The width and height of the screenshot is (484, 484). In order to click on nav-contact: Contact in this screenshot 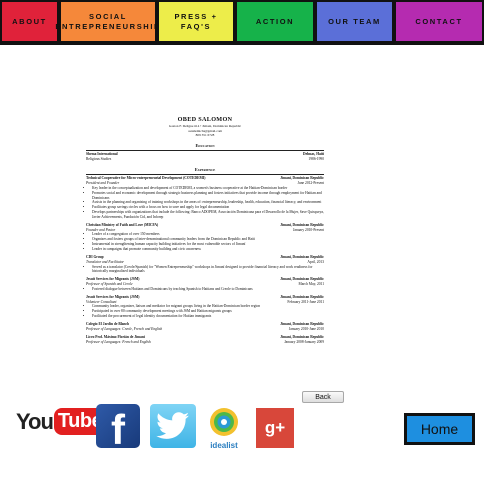, I will do `click(439, 21)`.